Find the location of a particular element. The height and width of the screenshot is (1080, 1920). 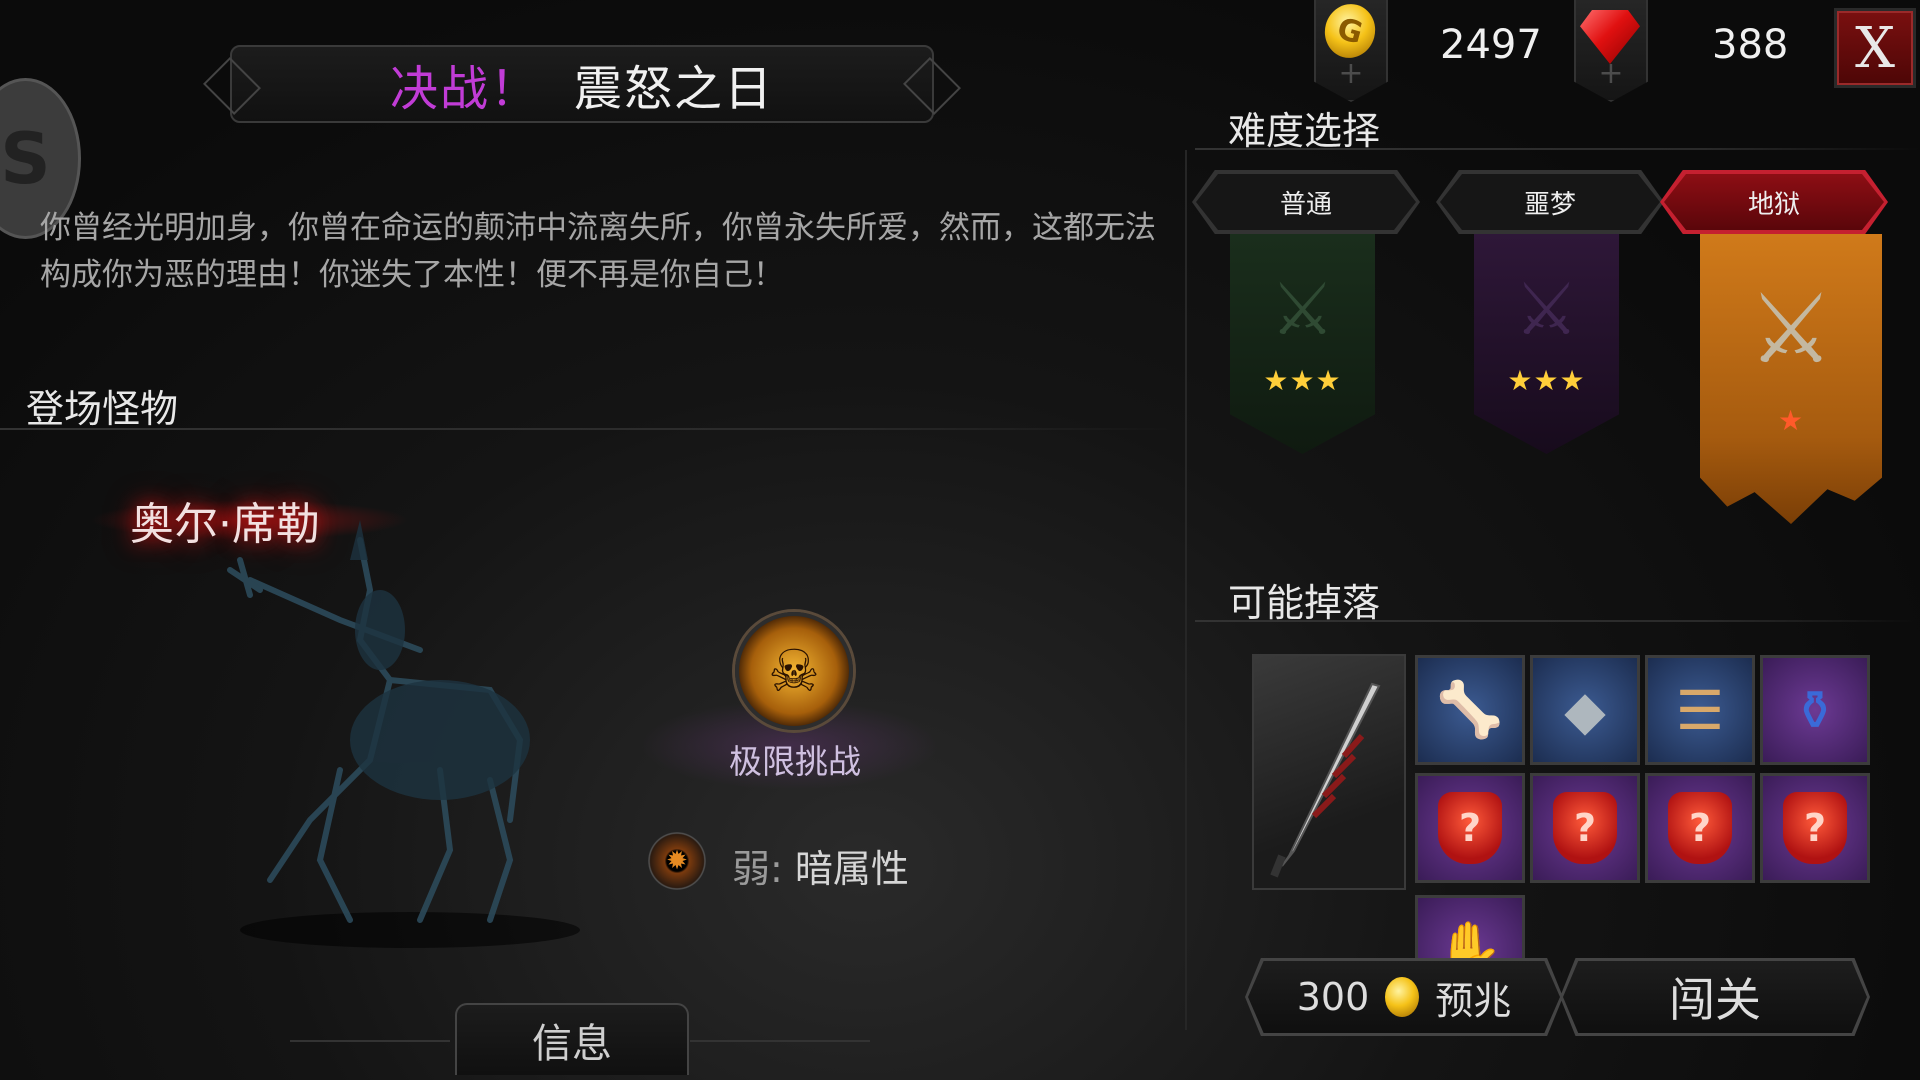

panel-divider is located at coordinates (1186, 590).